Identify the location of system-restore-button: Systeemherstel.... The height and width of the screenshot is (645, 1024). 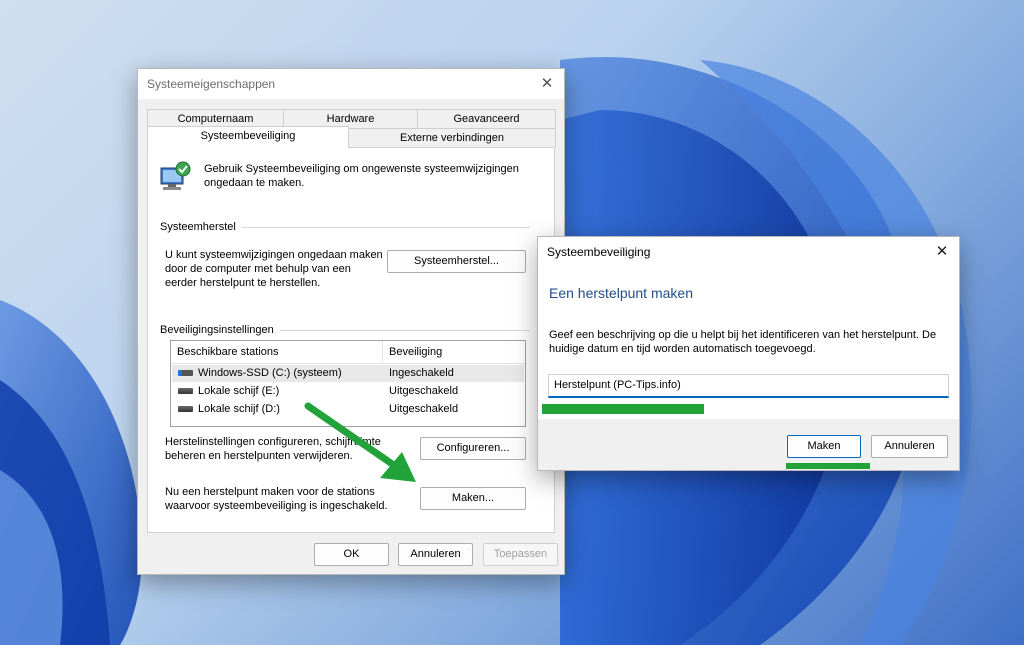
(456, 261).